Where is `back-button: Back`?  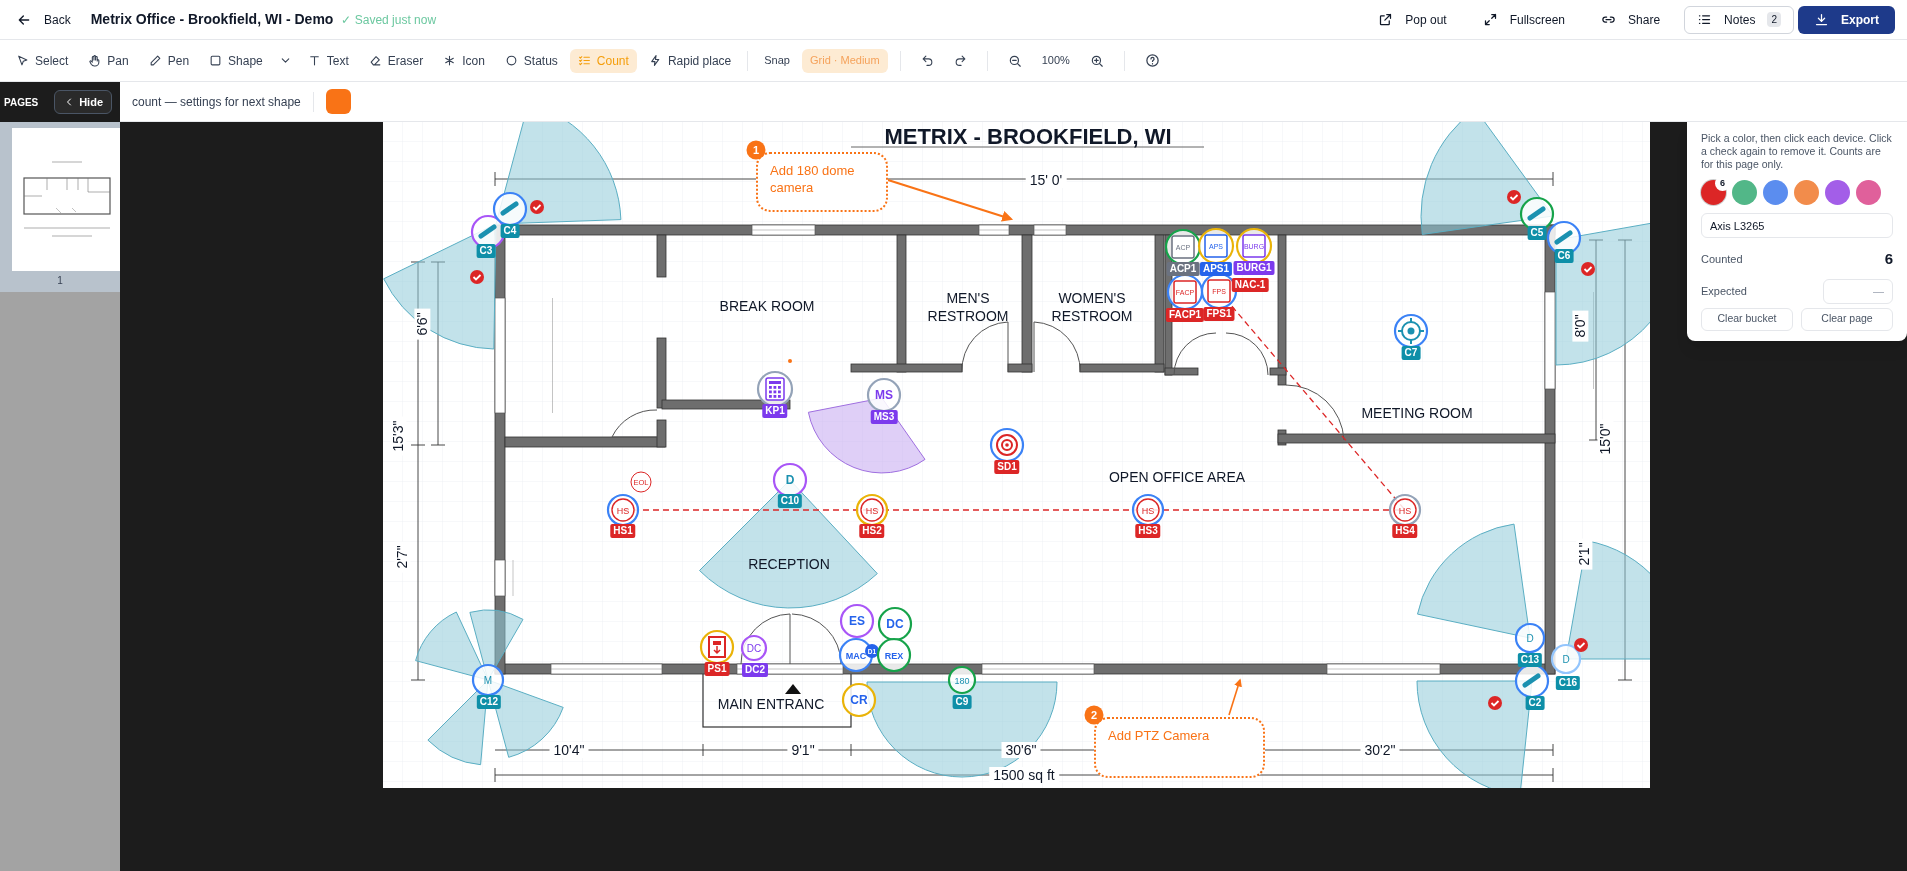
back-button: Back is located at coordinates (45, 19).